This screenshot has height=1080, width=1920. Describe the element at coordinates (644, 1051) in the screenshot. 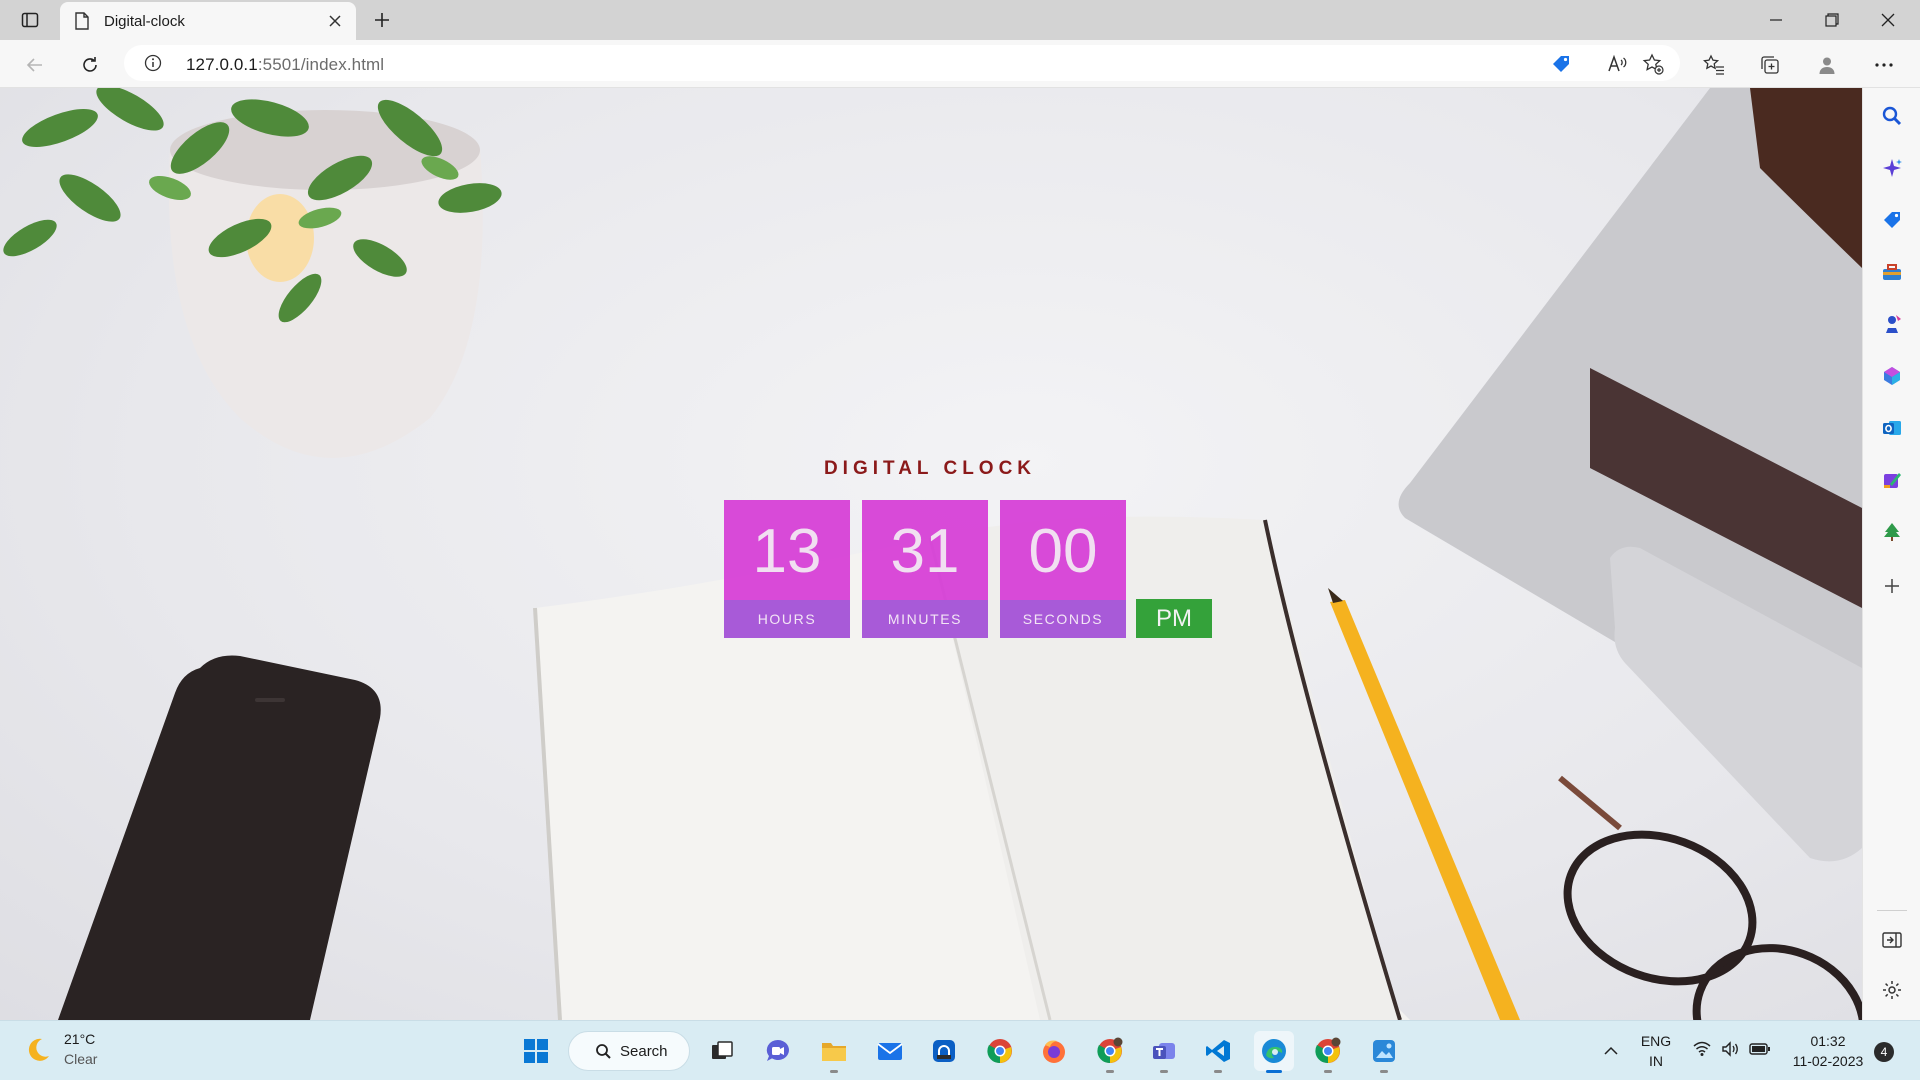

I see `search-label: Search` at that location.